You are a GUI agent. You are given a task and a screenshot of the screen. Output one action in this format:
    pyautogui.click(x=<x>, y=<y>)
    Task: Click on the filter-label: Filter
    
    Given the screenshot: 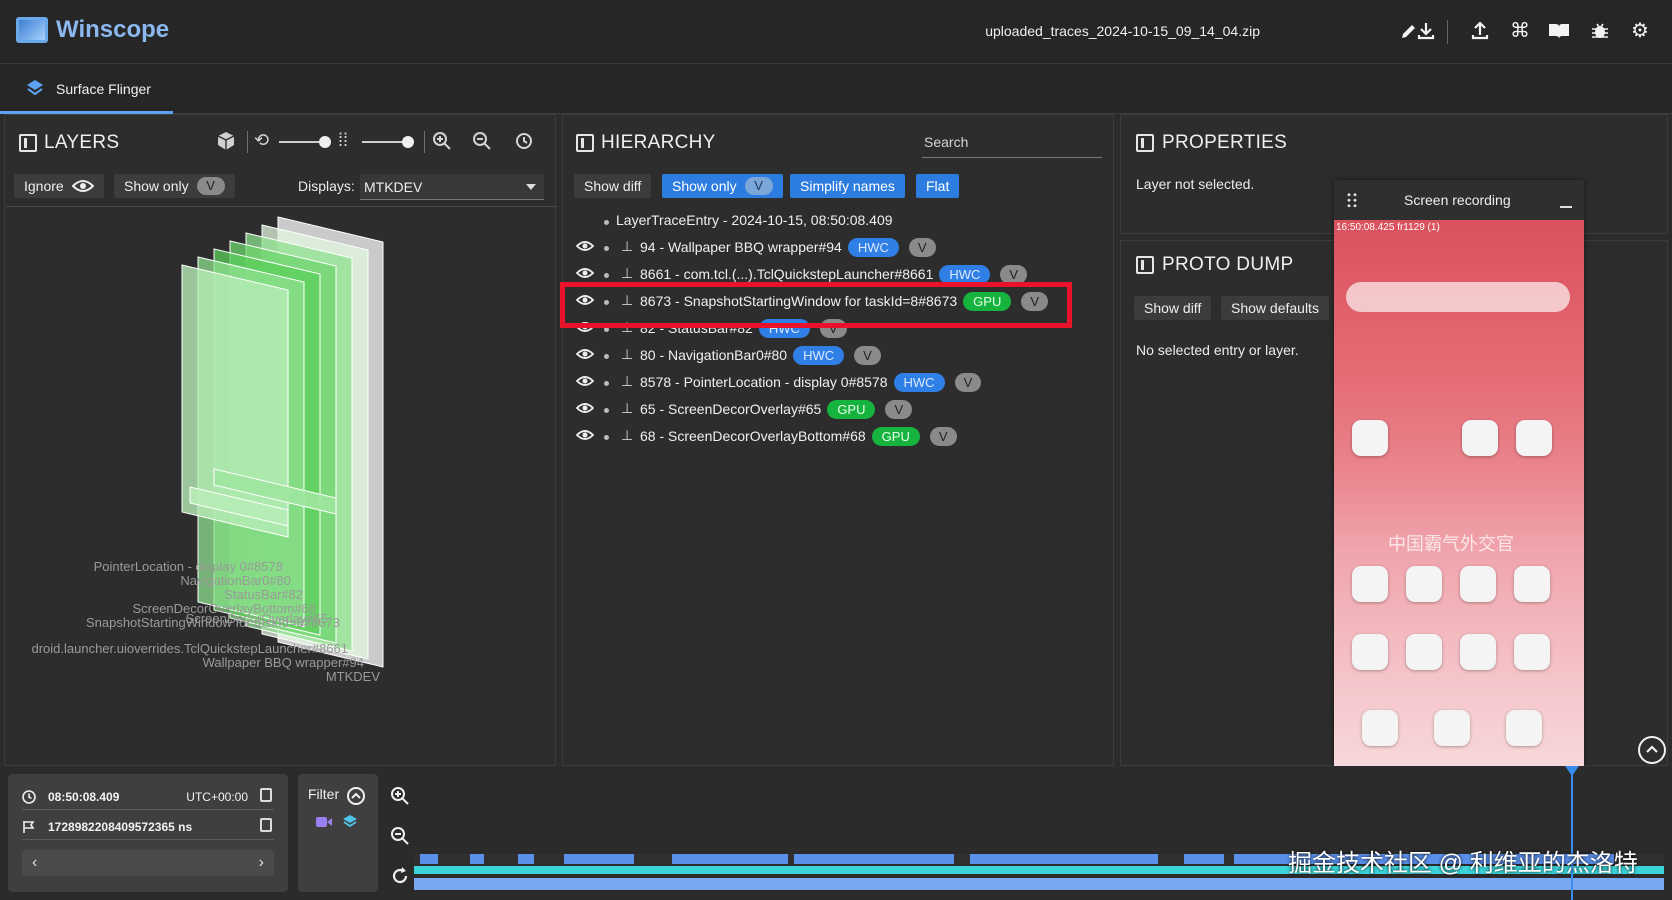 What is the action you would take?
    pyautogui.click(x=323, y=794)
    